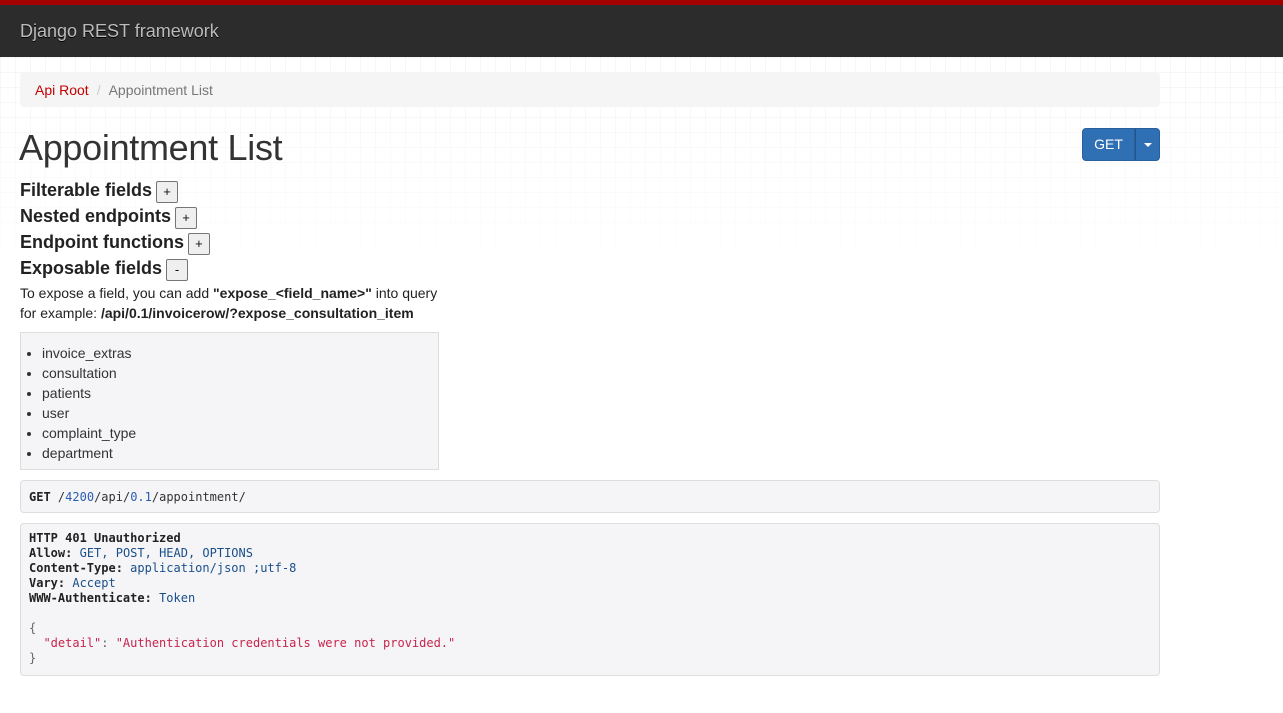  I want to click on breadcrumb: Api Root / Appointment List, so click(590, 89).